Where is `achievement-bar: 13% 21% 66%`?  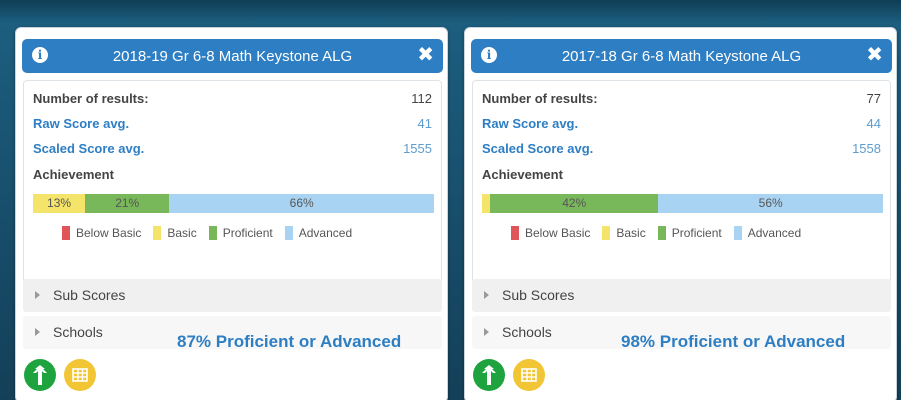 achievement-bar: 13% 21% 66% is located at coordinates (233, 203).